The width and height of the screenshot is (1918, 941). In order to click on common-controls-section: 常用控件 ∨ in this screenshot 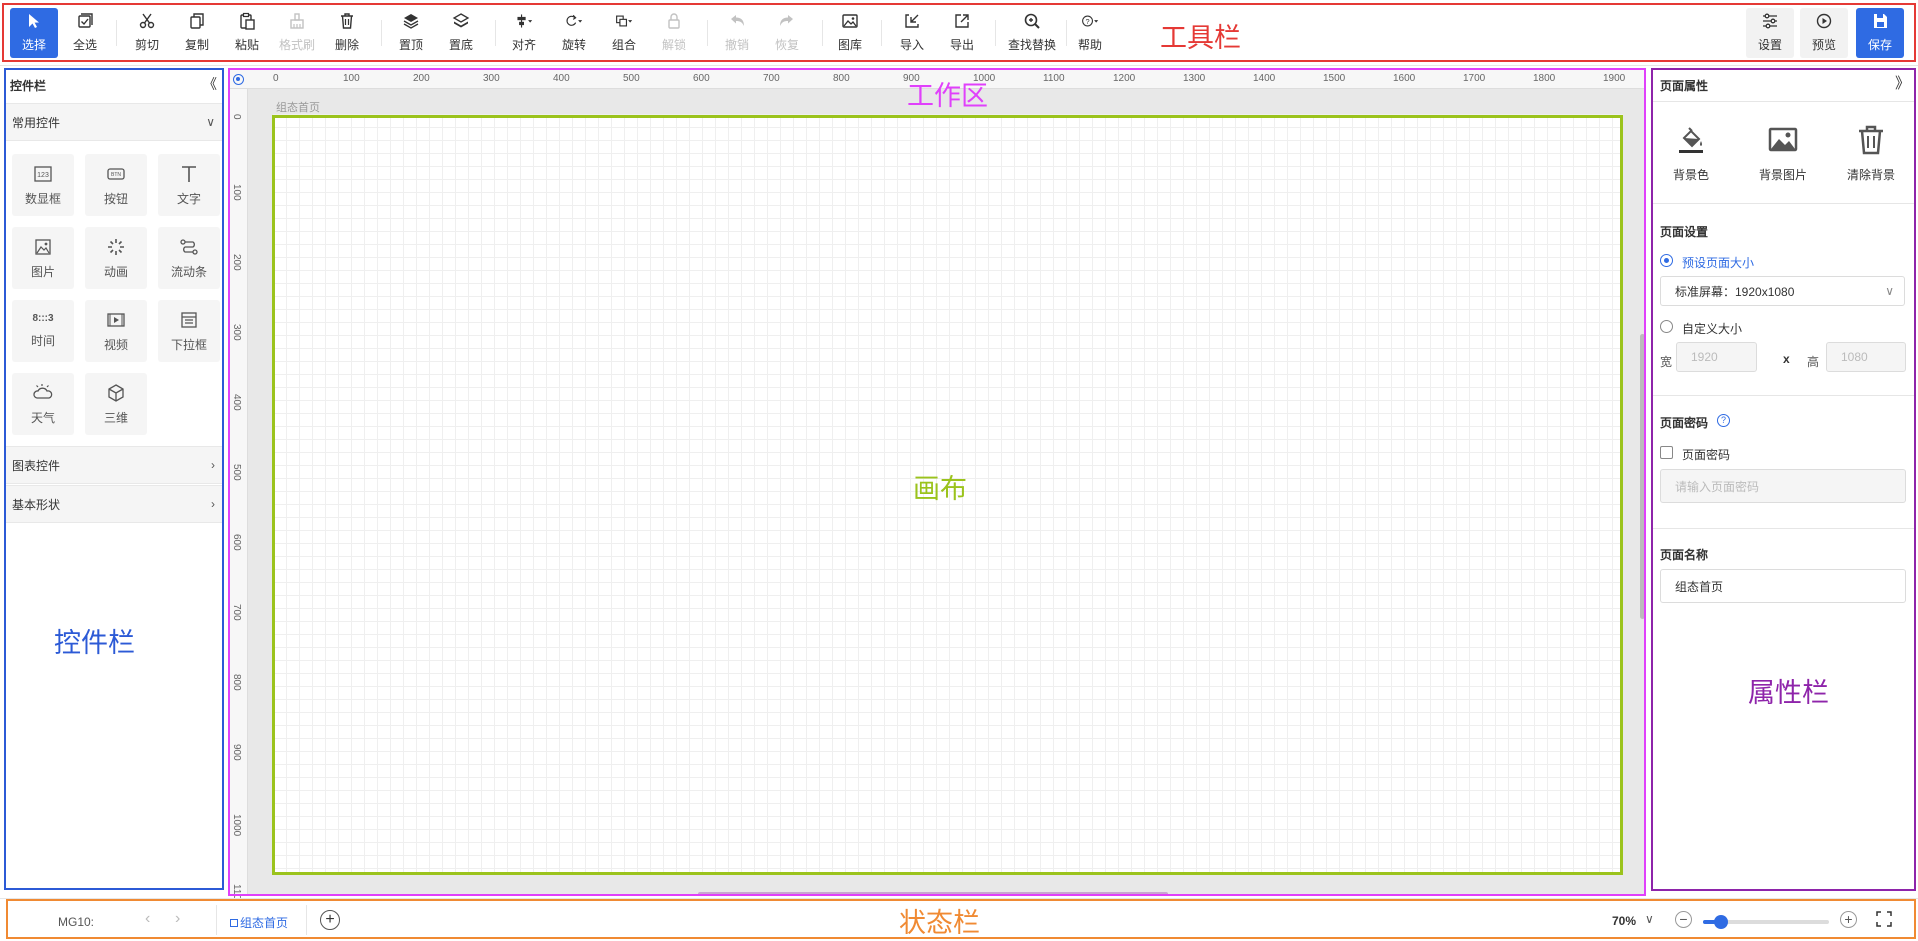, I will do `click(113, 122)`.